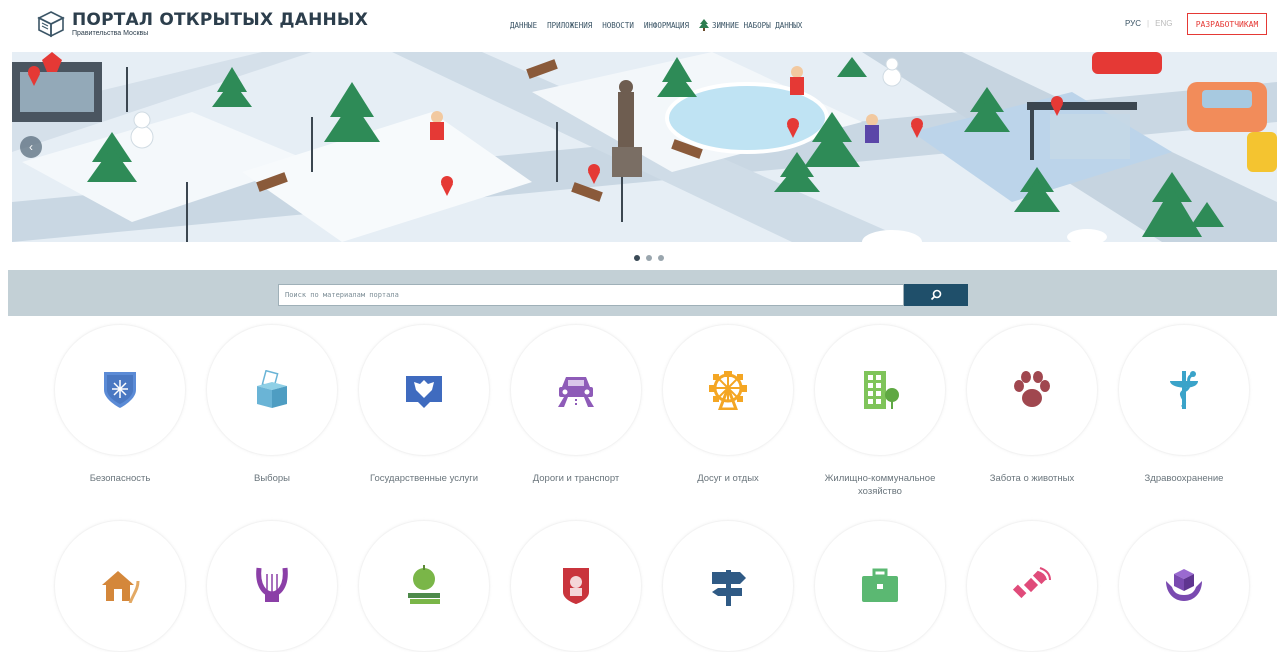 The height and width of the screenshot is (652, 1277). Describe the element at coordinates (1227, 24) in the screenshot. I see `developers-button: РАЗРАБОТЧИКАМ` at that location.